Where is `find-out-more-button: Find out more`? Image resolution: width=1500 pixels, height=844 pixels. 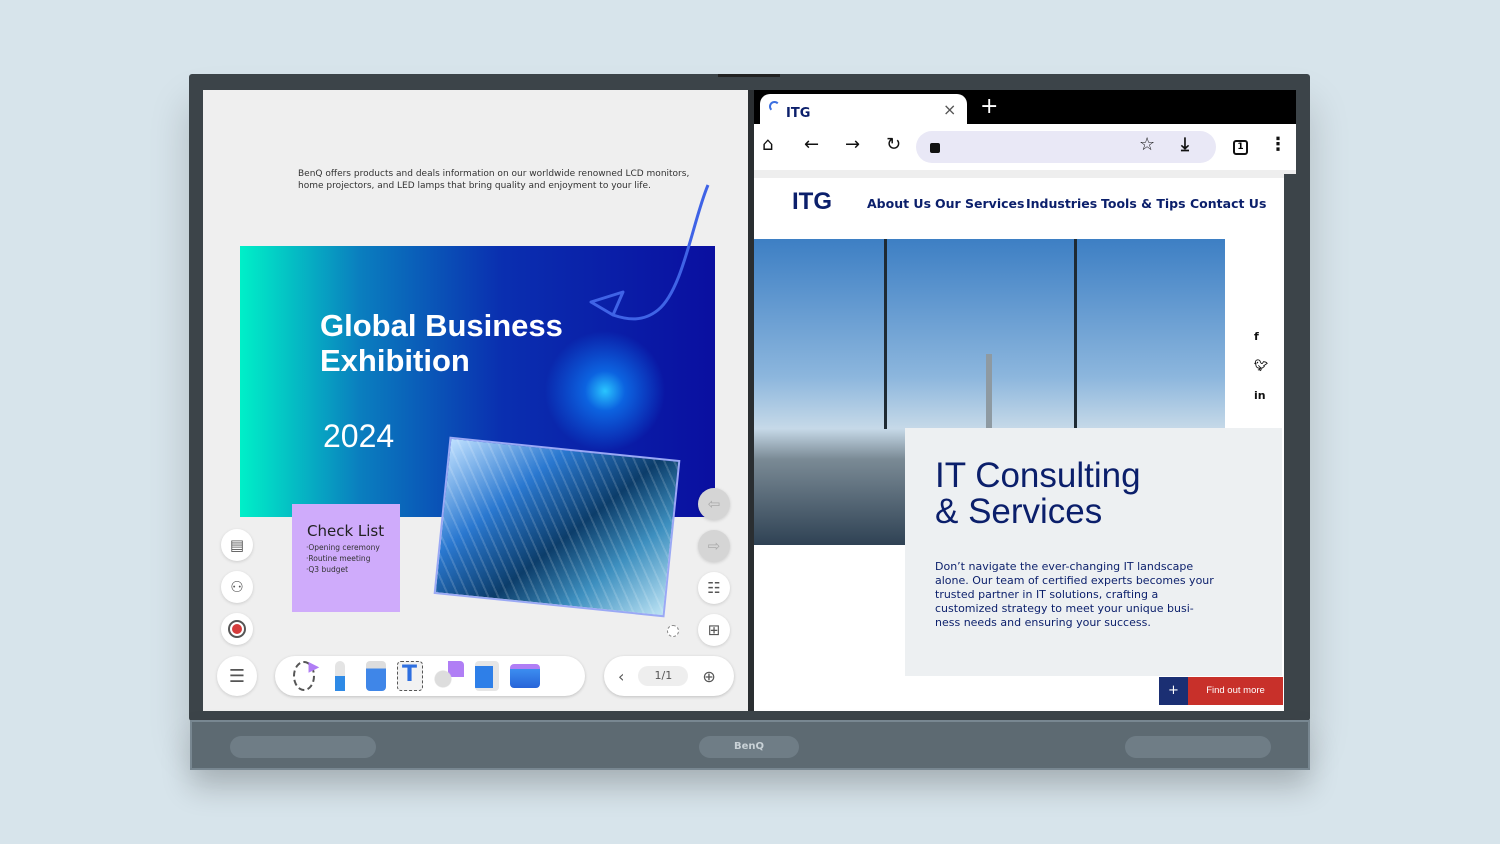
find-out-more-button: Find out more is located at coordinates (1235, 691).